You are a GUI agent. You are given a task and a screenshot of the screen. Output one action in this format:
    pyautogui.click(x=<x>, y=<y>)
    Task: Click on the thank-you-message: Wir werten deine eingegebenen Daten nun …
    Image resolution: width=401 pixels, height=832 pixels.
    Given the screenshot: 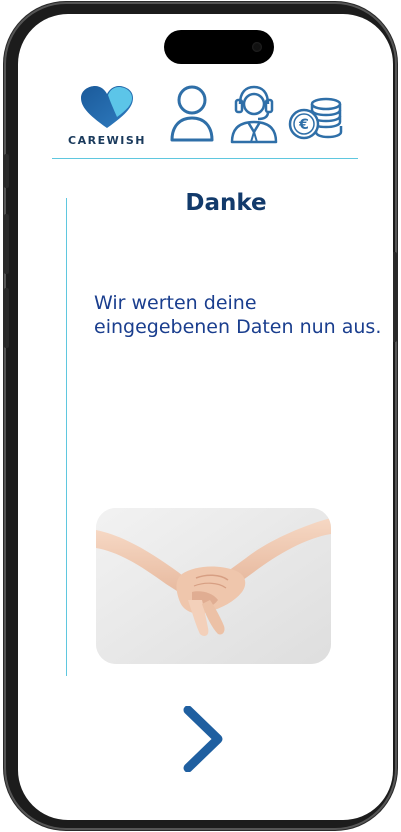 What is the action you would take?
    pyautogui.click(x=238, y=315)
    